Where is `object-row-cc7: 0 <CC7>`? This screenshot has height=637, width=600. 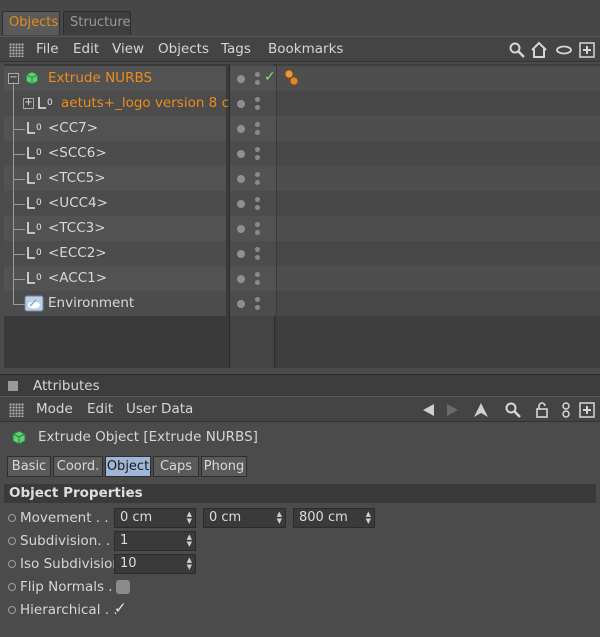
object-row-cc7: 0 <CC7> is located at coordinates (115, 128).